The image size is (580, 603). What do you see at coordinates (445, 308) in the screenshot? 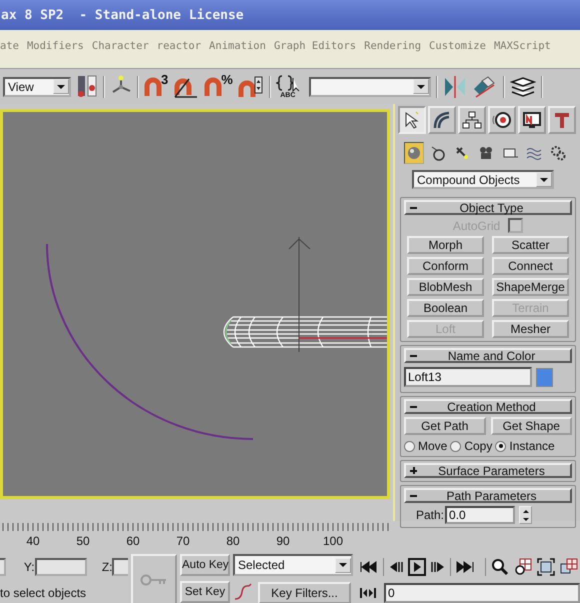
I see `object-type-button: Boolean` at bounding box center [445, 308].